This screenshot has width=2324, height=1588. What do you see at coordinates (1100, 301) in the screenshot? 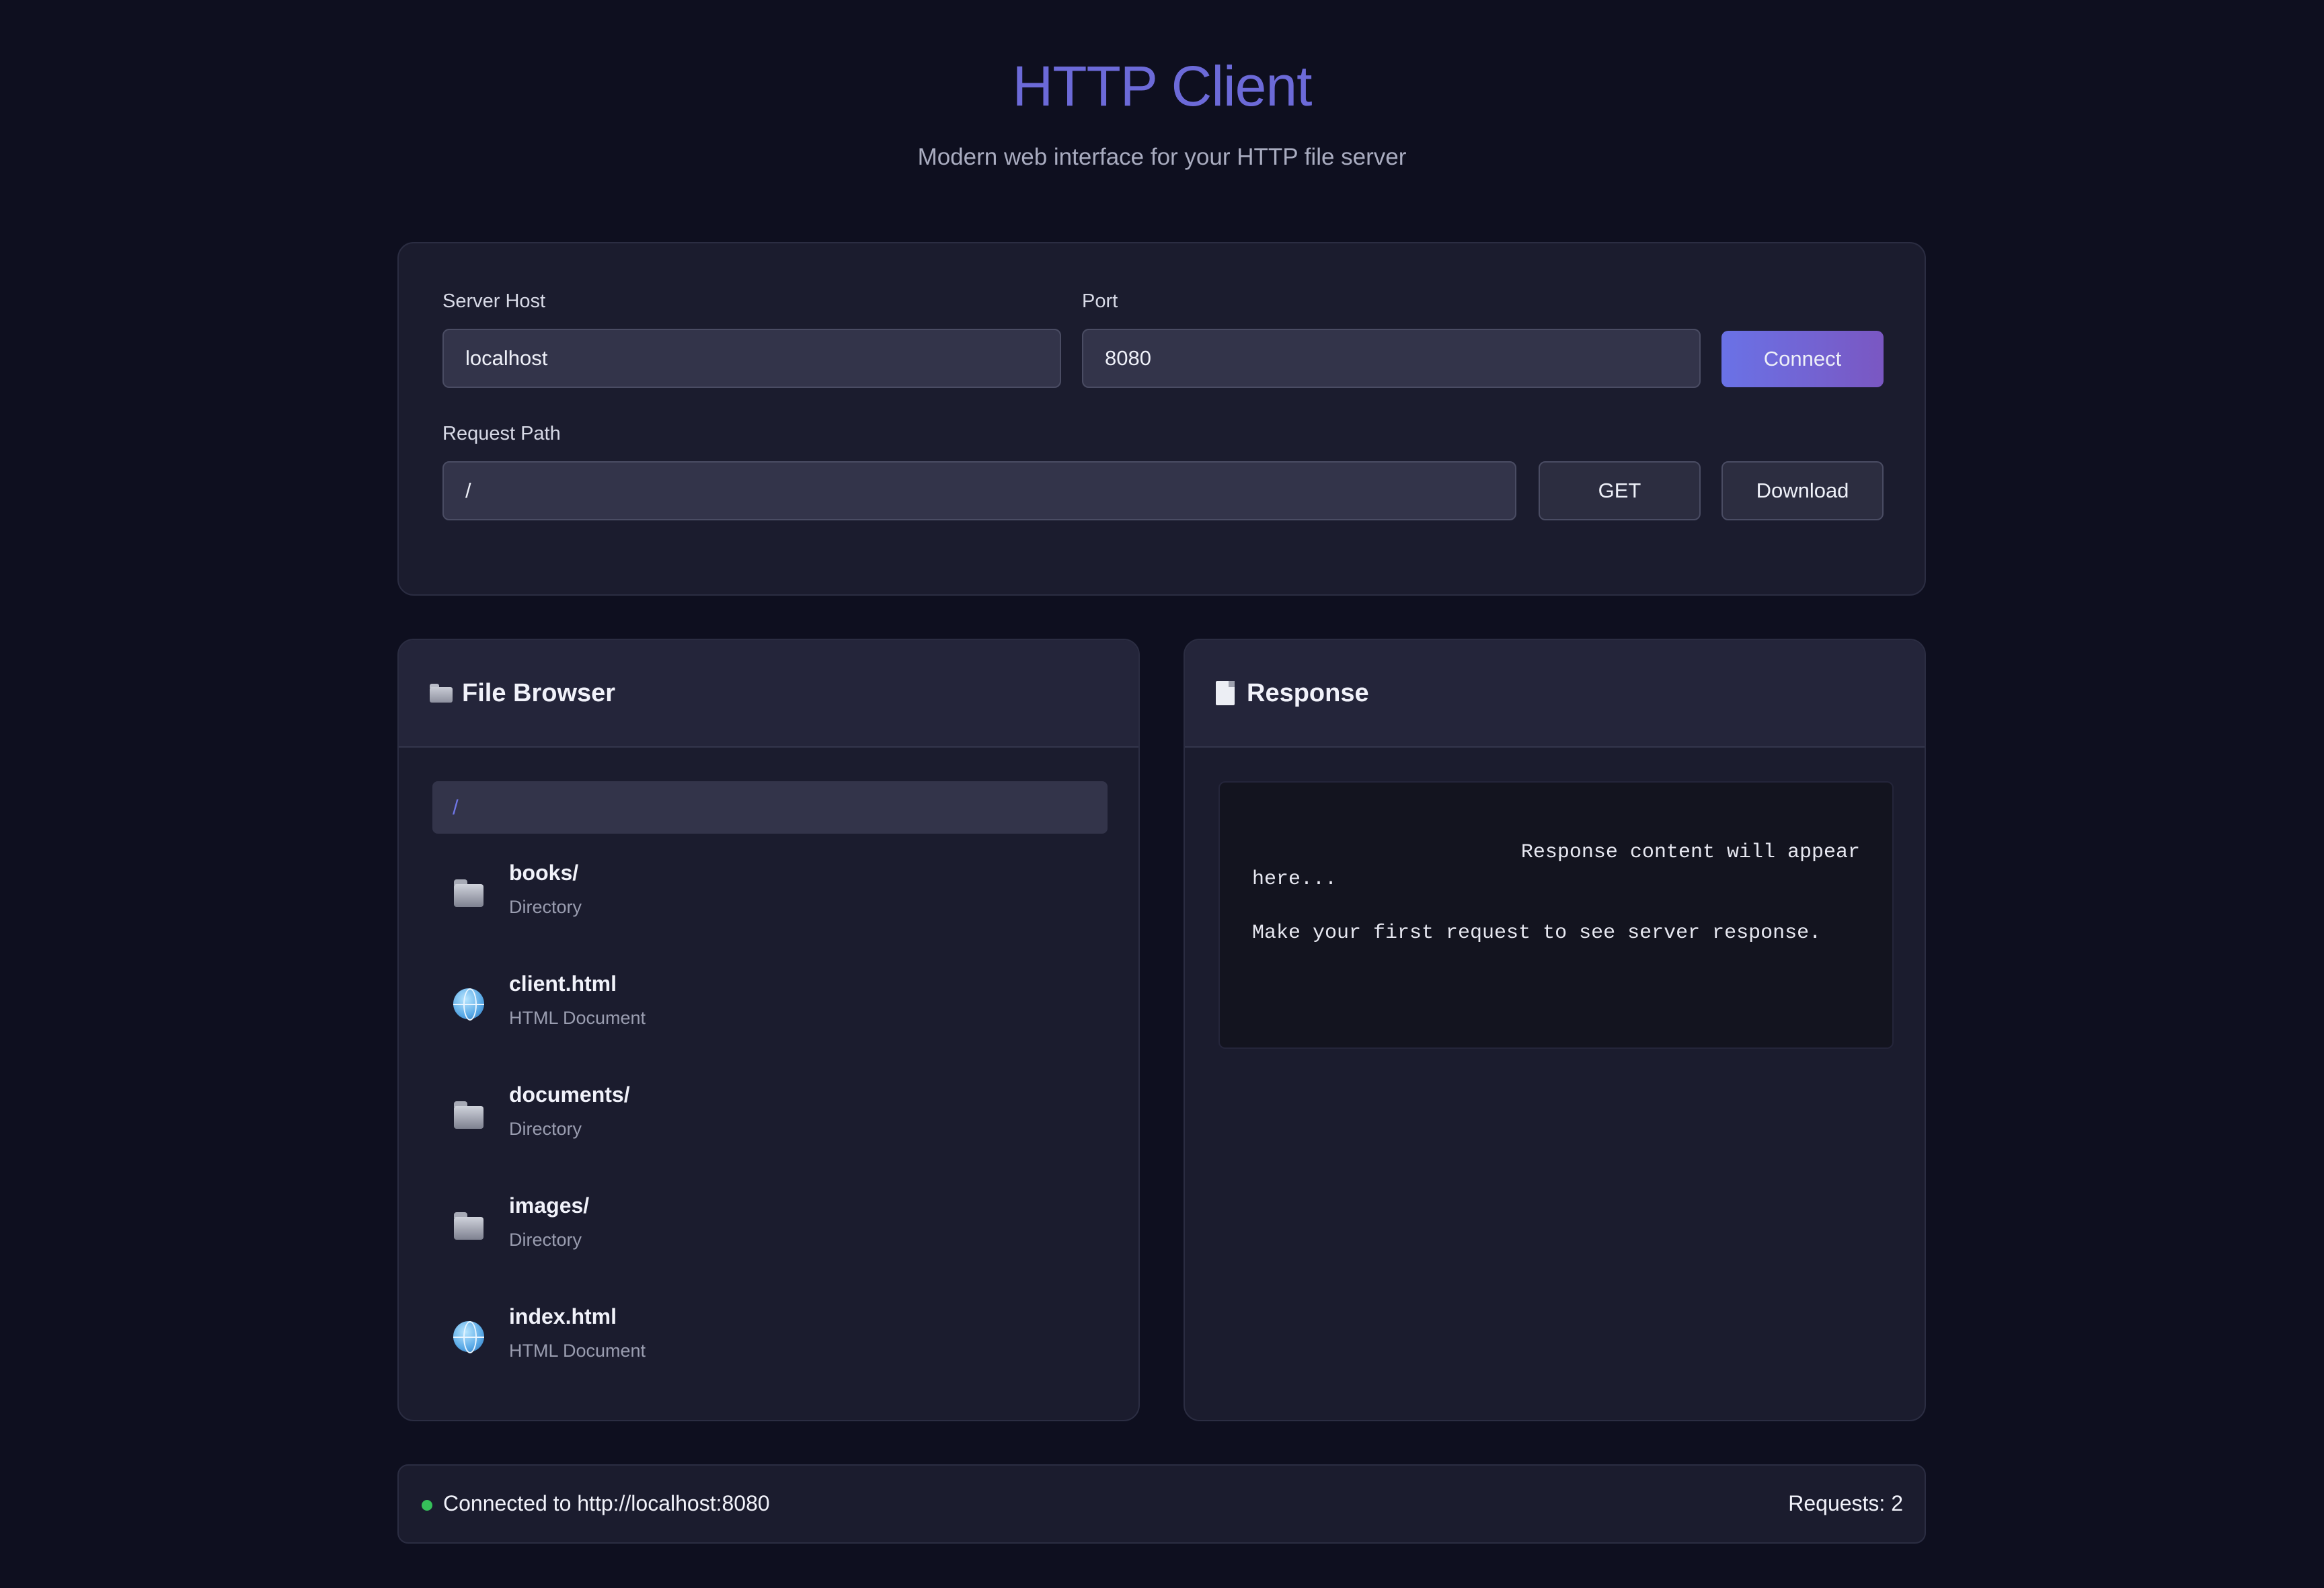
I see `port-label: Port` at bounding box center [1100, 301].